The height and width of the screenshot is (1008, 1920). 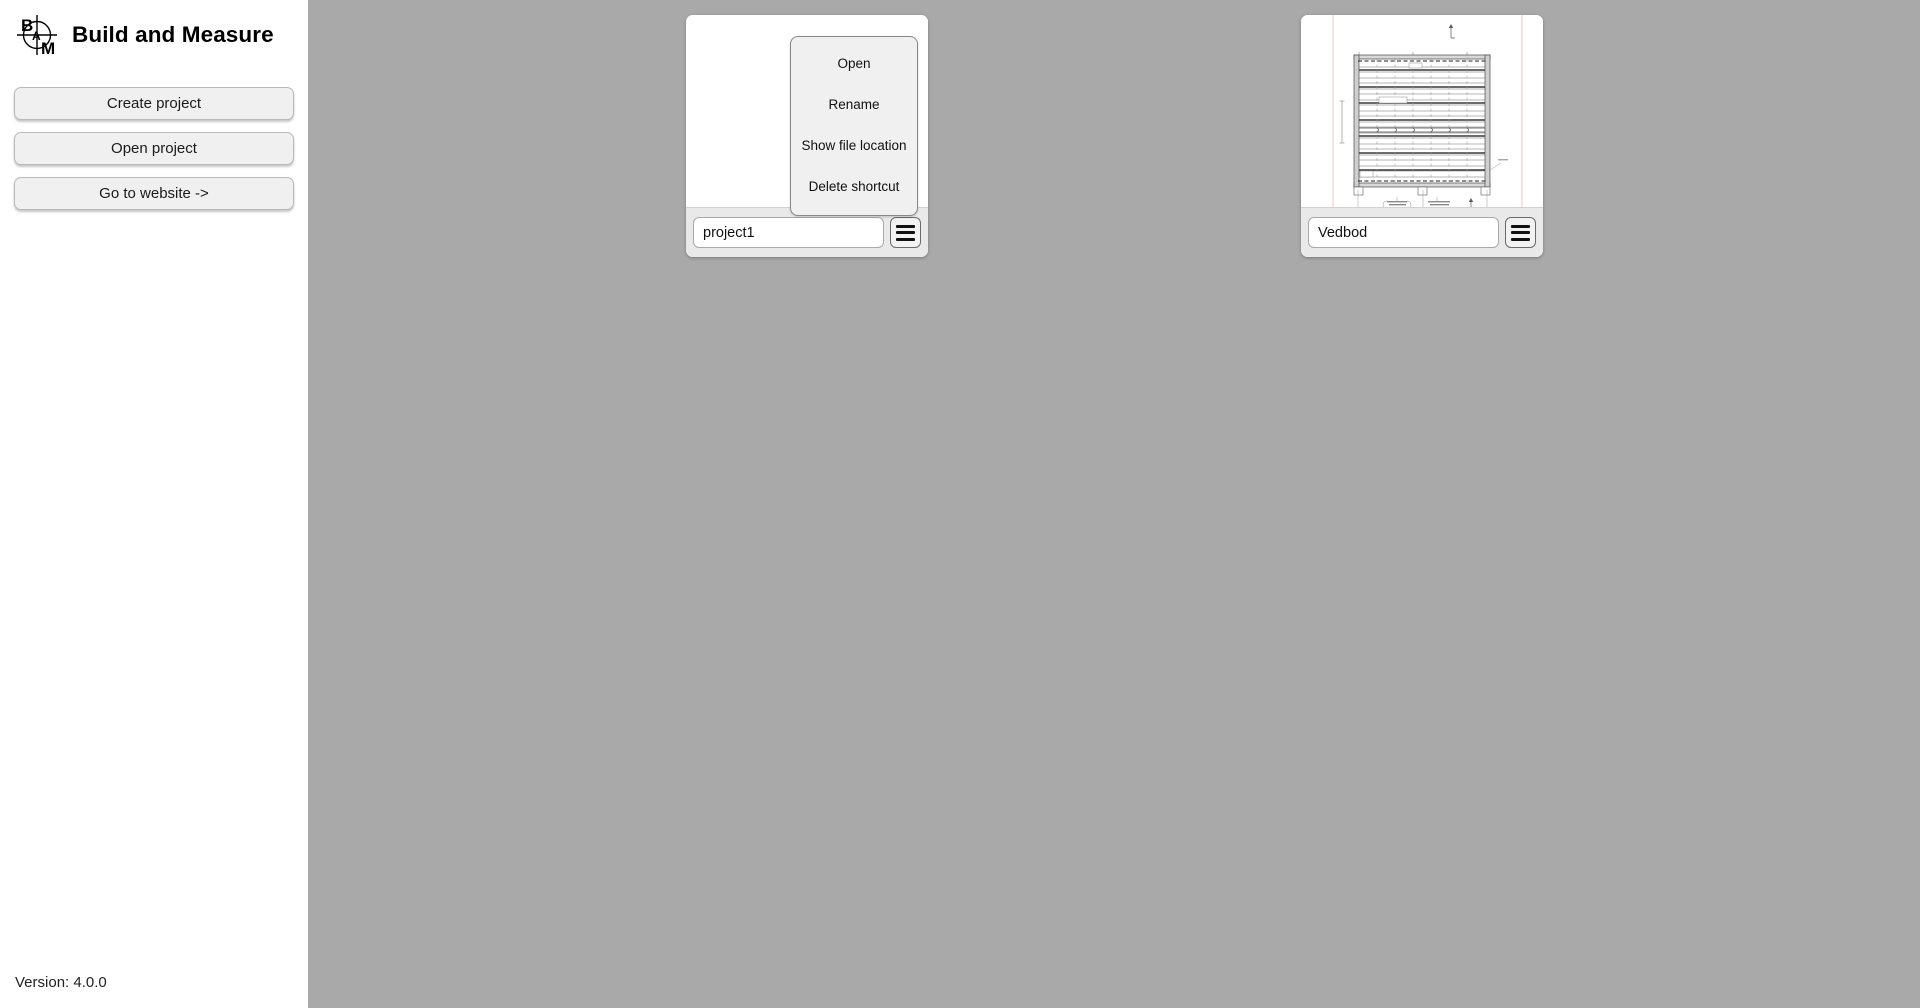 What do you see at coordinates (154, 148) in the screenshot?
I see `open-project-button: Open project` at bounding box center [154, 148].